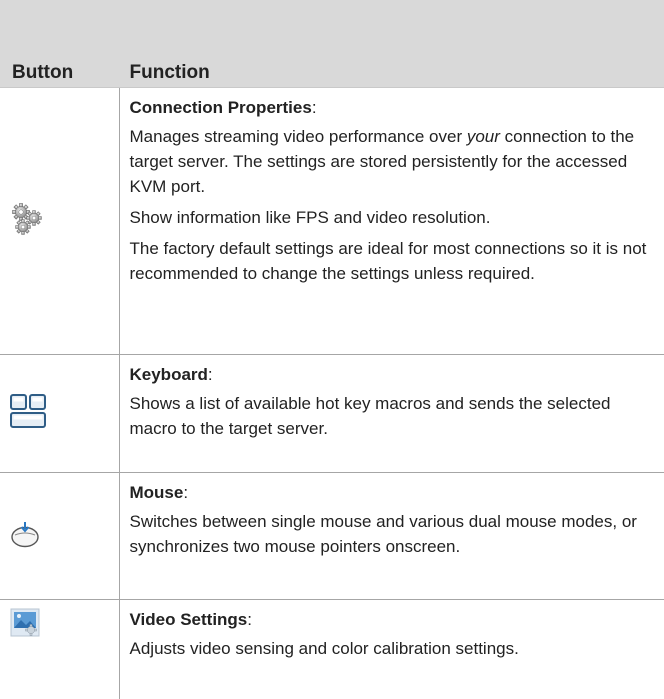 Image resolution: width=664 pixels, height=699 pixels. I want to click on mouse-icon, so click(25, 534).